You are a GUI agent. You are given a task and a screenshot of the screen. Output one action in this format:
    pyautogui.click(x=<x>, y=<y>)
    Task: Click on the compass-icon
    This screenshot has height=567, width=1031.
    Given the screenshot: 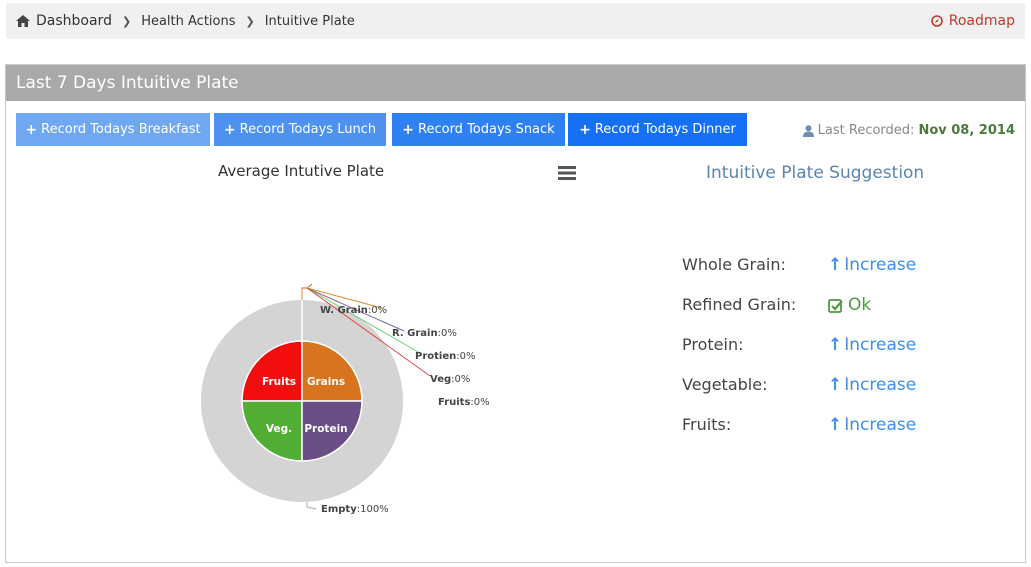 What is the action you would take?
    pyautogui.click(x=936, y=21)
    